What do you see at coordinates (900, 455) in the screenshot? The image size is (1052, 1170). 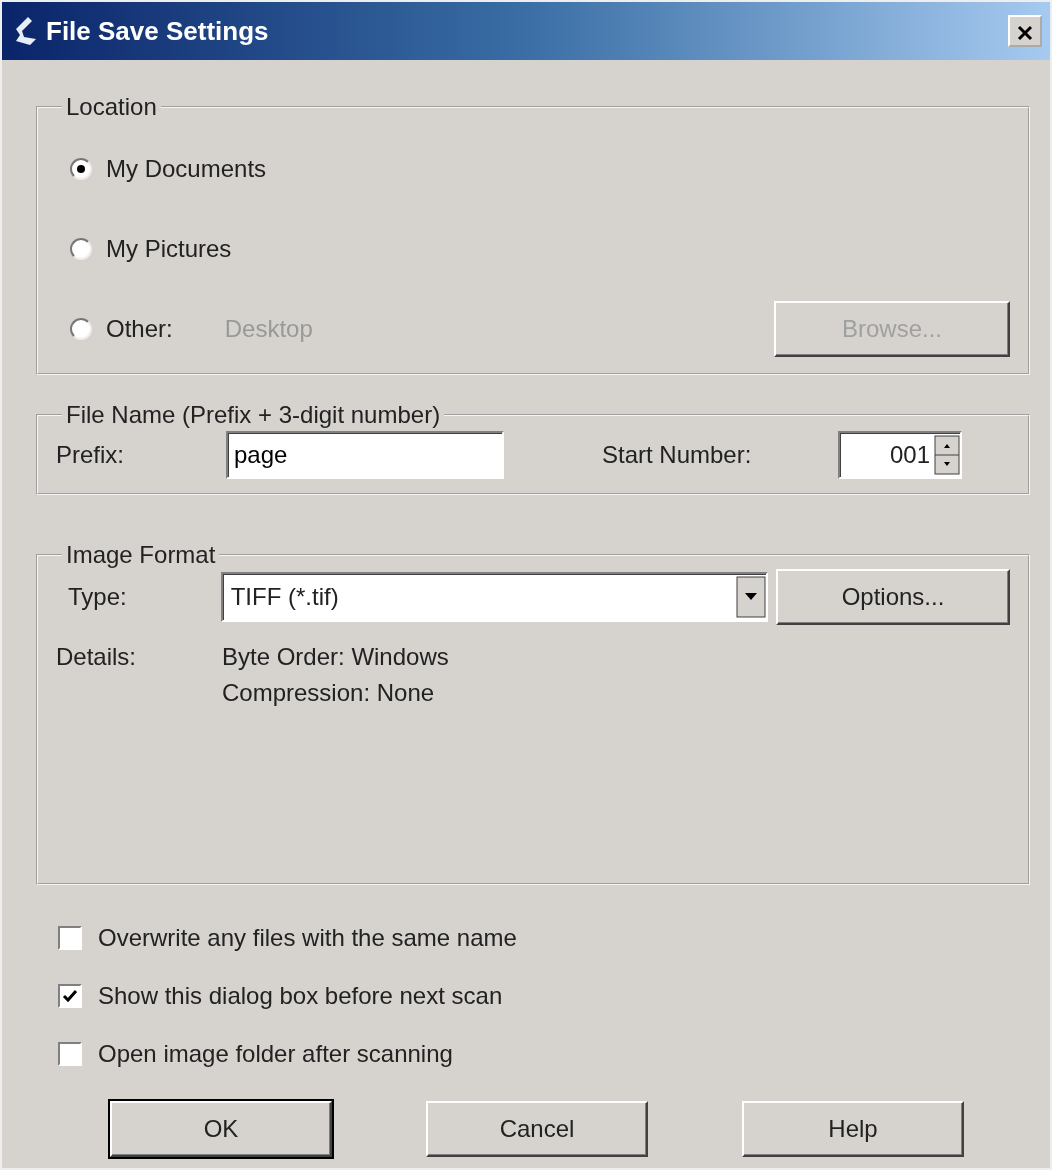 I see `start-number-spinner: 001` at bounding box center [900, 455].